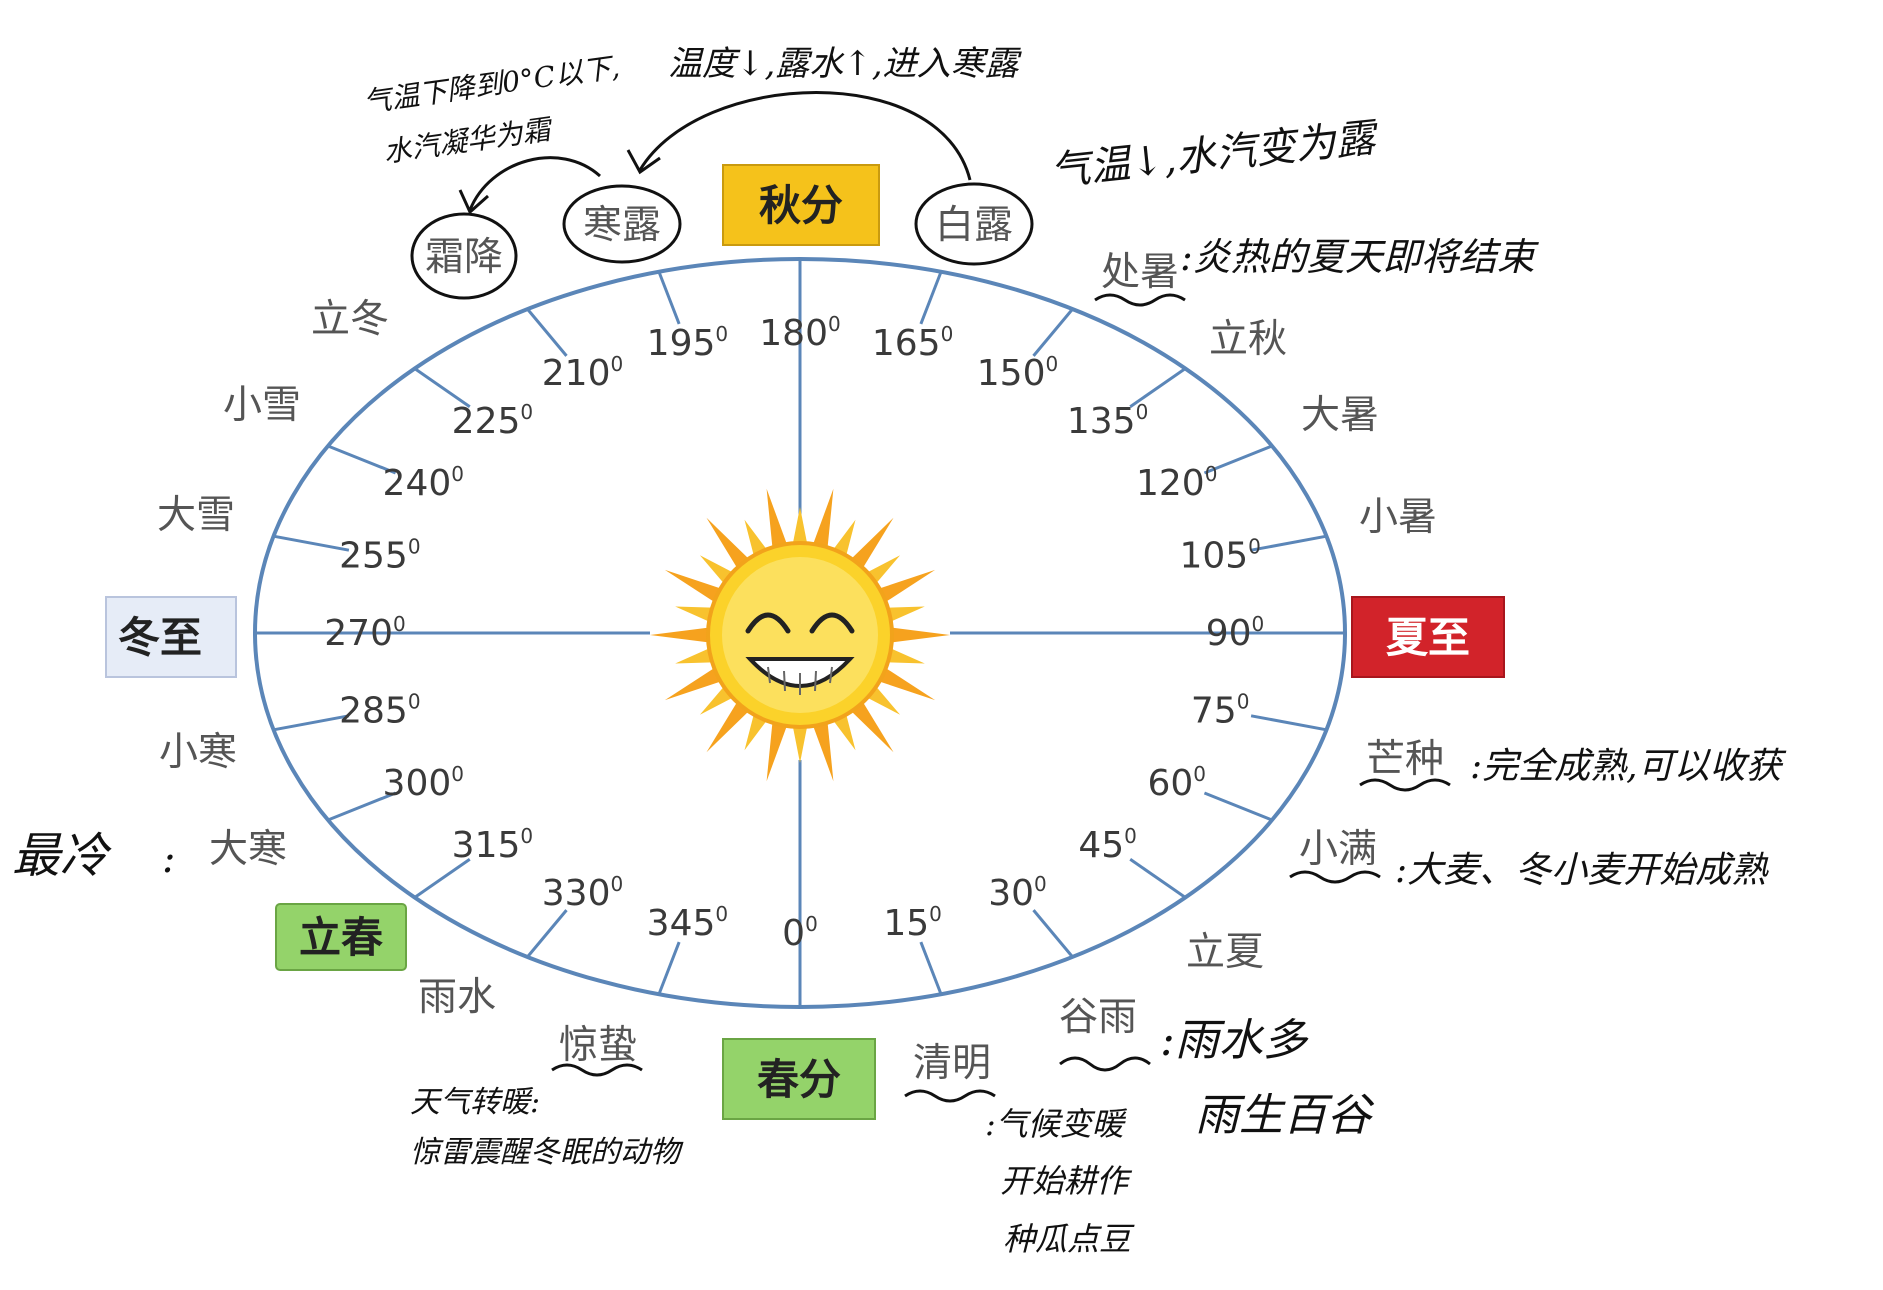 The image size is (1883, 1290). I want to click on daxue-label: 大雪, so click(196, 515).